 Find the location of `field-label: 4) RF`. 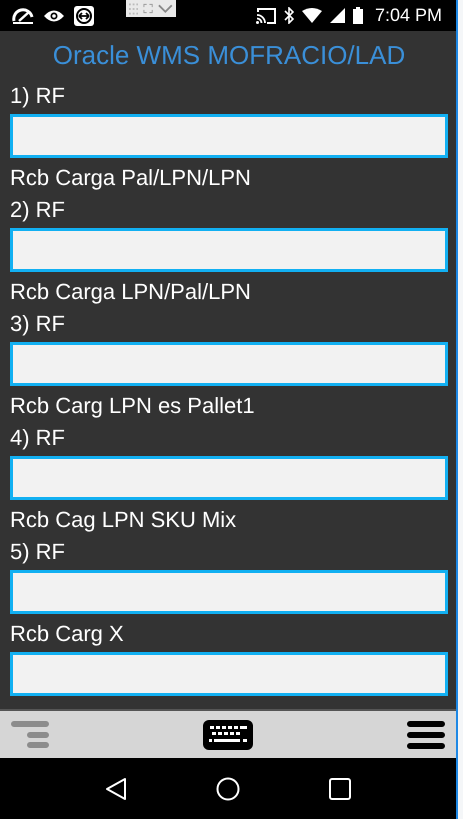

field-label: 4) RF is located at coordinates (38, 438).